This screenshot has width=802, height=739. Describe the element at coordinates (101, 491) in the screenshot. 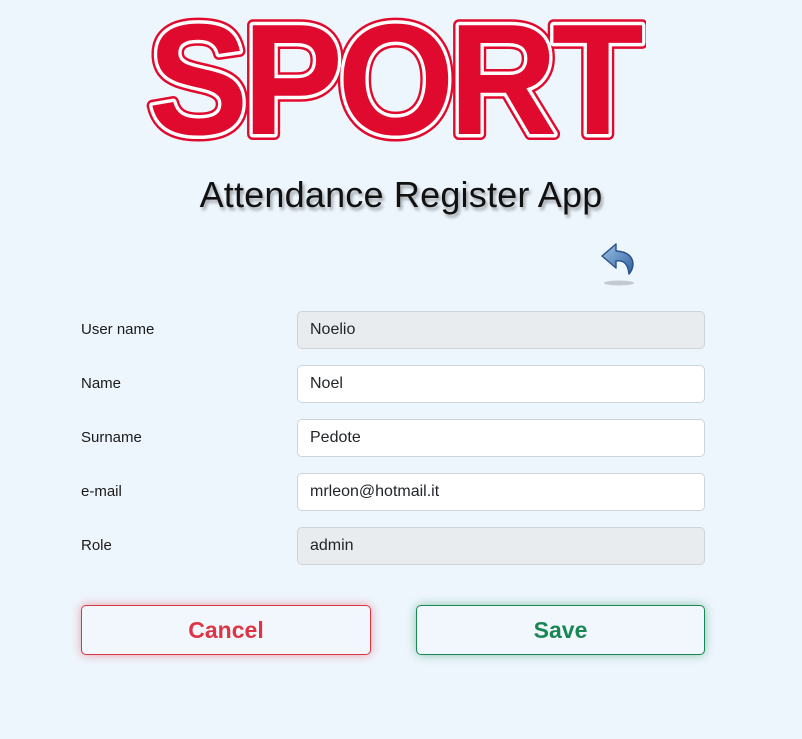

I see `email-label: e-mail` at that location.